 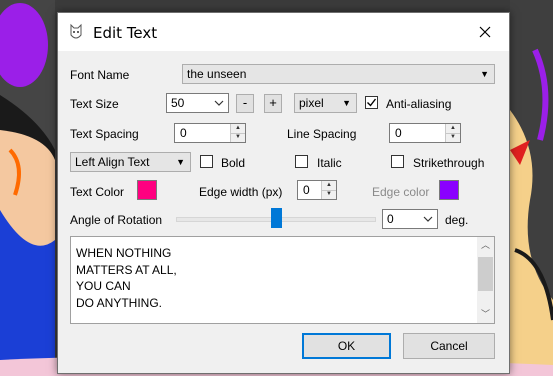 What do you see at coordinates (206, 161) in the screenshot?
I see `bold-checkbox` at bounding box center [206, 161].